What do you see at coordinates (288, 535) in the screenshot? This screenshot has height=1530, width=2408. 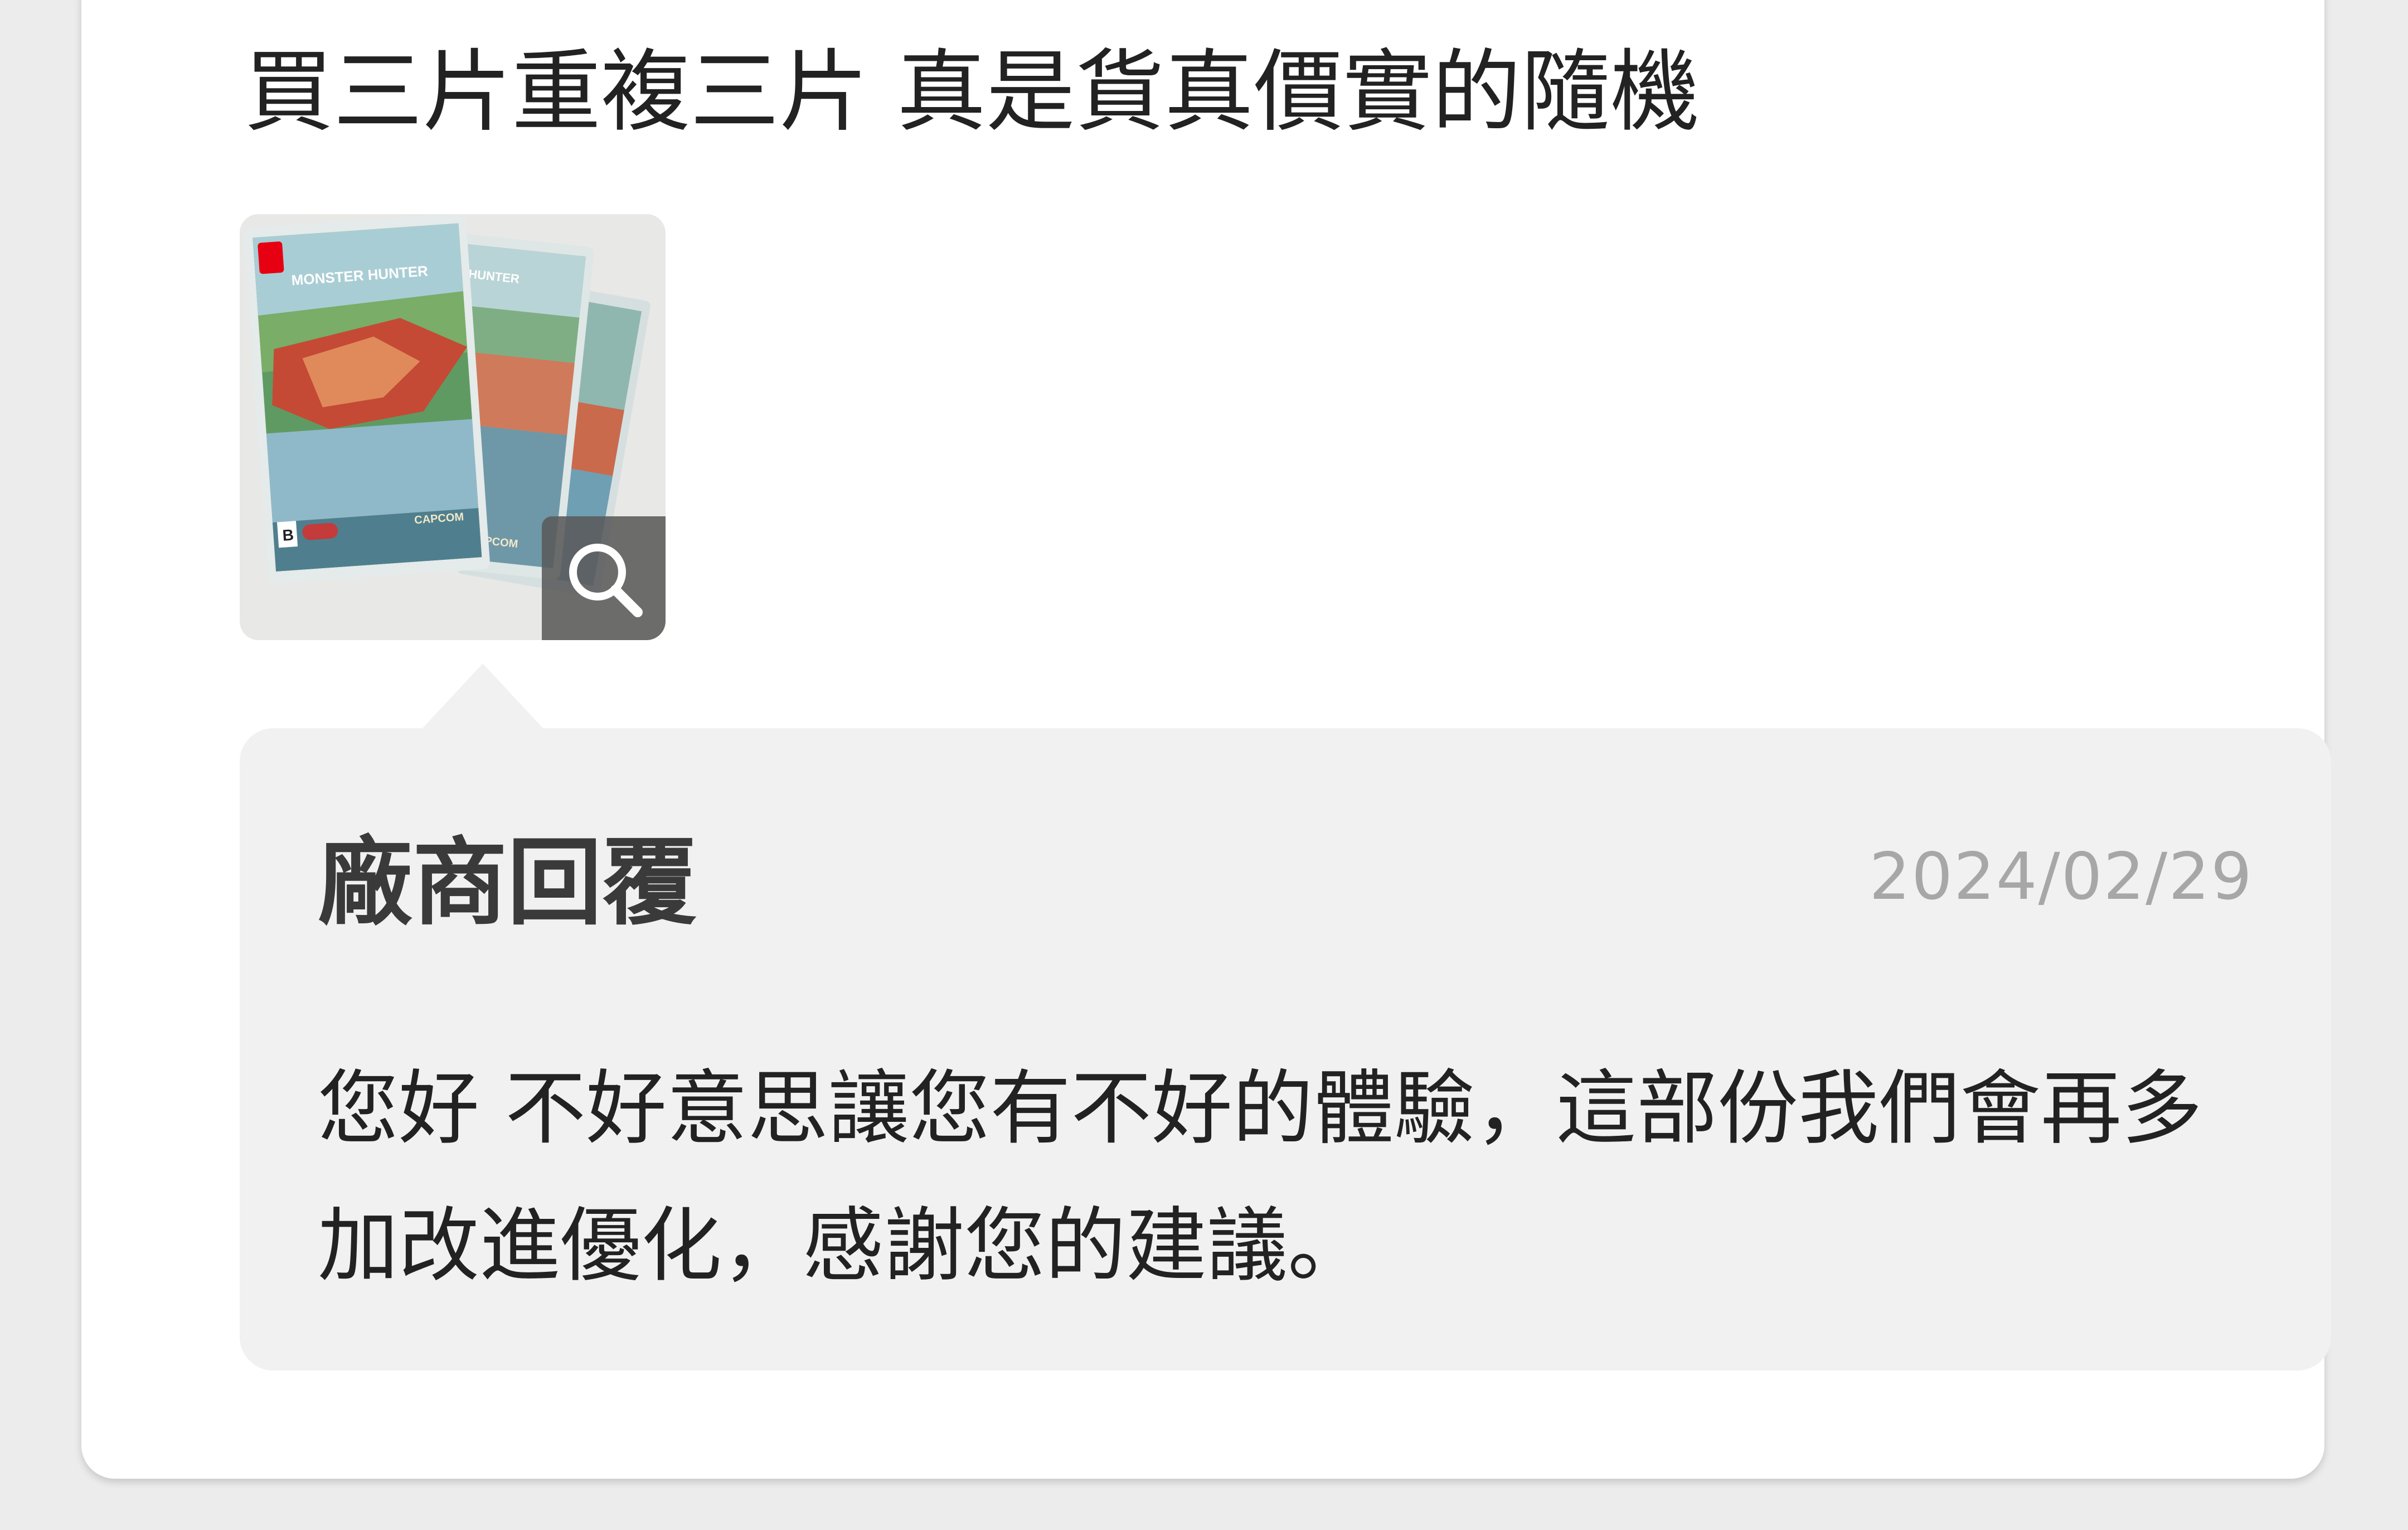 I see `rating-badge: B` at bounding box center [288, 535].